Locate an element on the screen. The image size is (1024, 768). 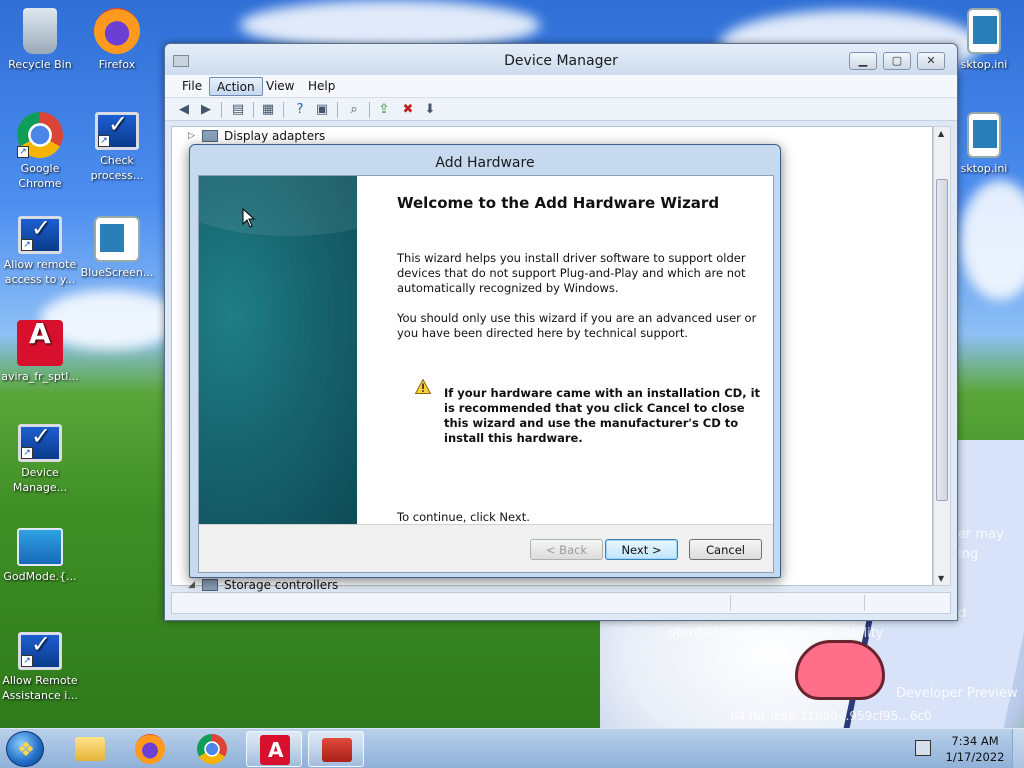
menu-action: Action is located at coordinates (236, 86).